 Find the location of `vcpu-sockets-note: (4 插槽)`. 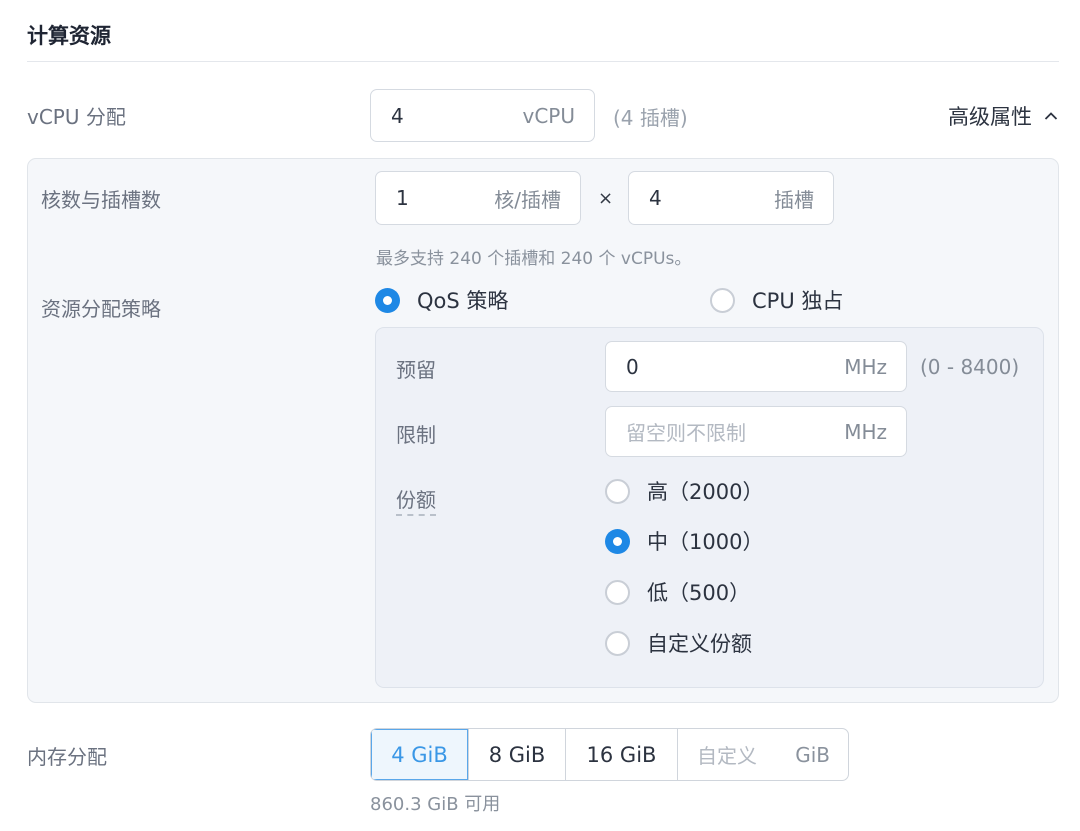

vcpu-sockets-note: (4 插槽) is located at coordinates (650, 118).